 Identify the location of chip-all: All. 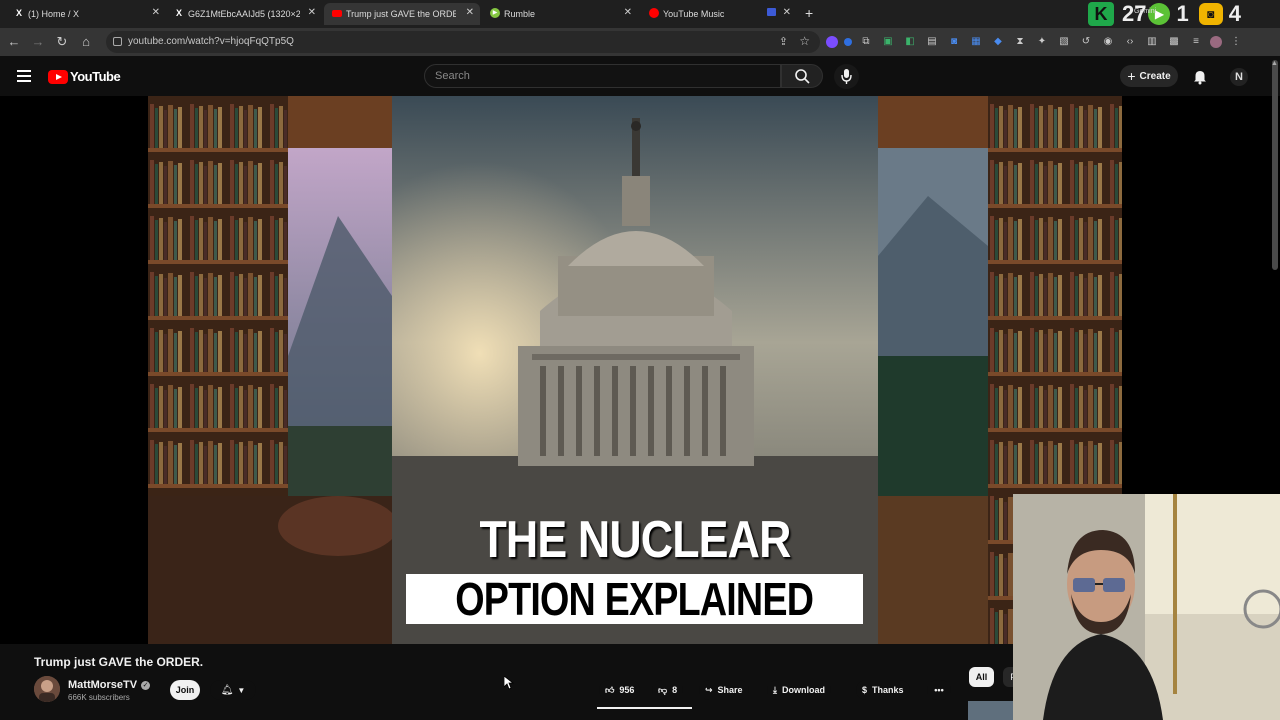
(981, 677).